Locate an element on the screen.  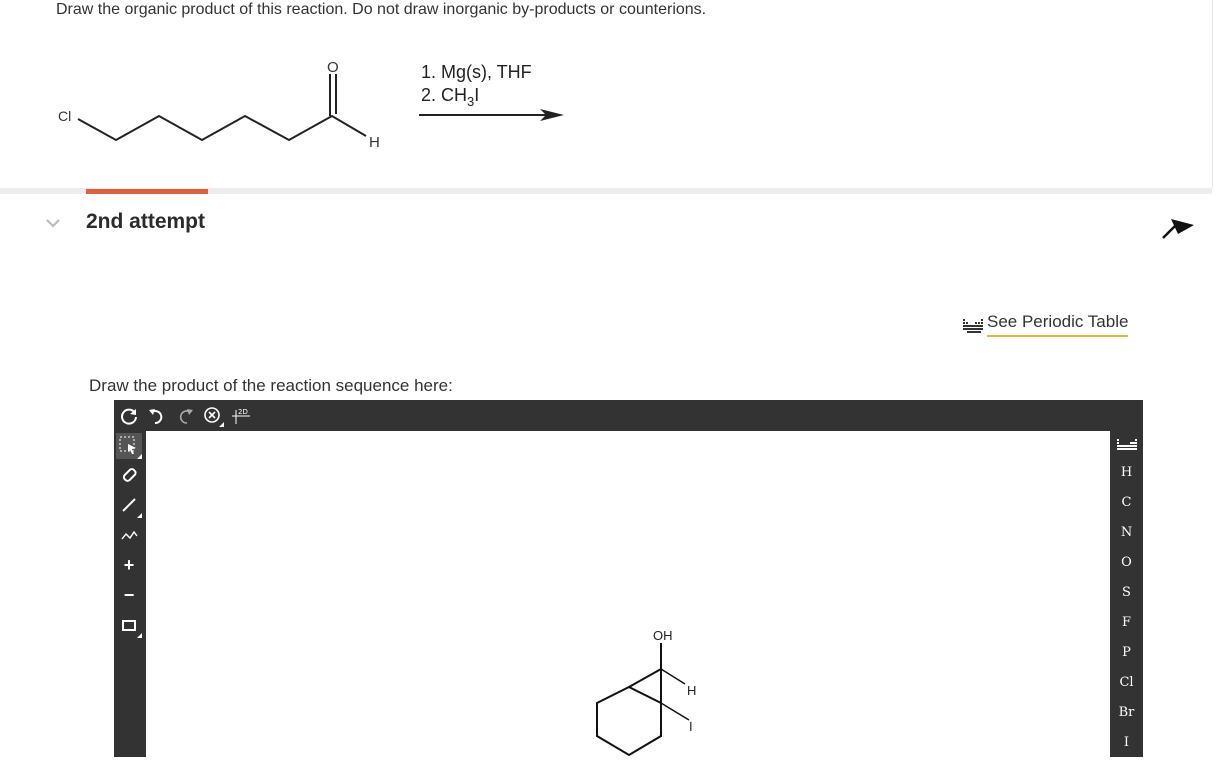
flag-icon is located at coordinates (1178, 227).